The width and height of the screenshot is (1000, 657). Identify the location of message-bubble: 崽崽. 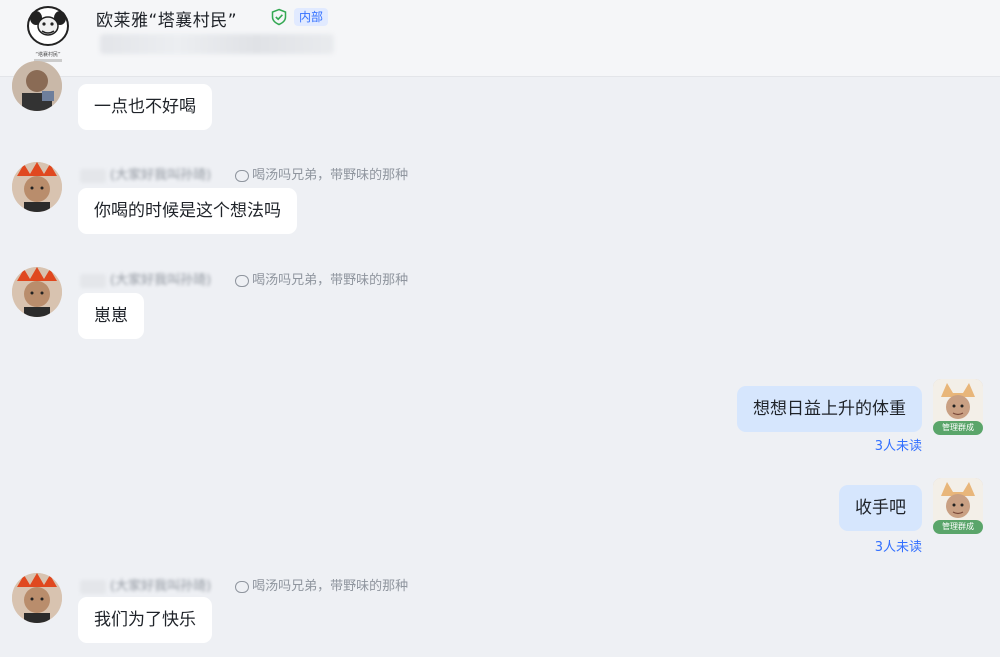
(111, 316).